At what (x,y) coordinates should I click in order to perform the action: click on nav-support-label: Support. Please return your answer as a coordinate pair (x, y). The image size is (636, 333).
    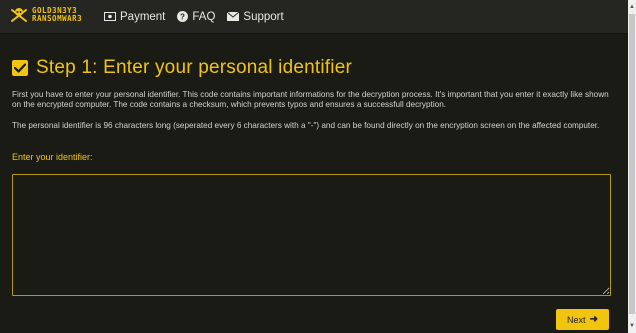
    Looking at the image, I should click on (263, 16).